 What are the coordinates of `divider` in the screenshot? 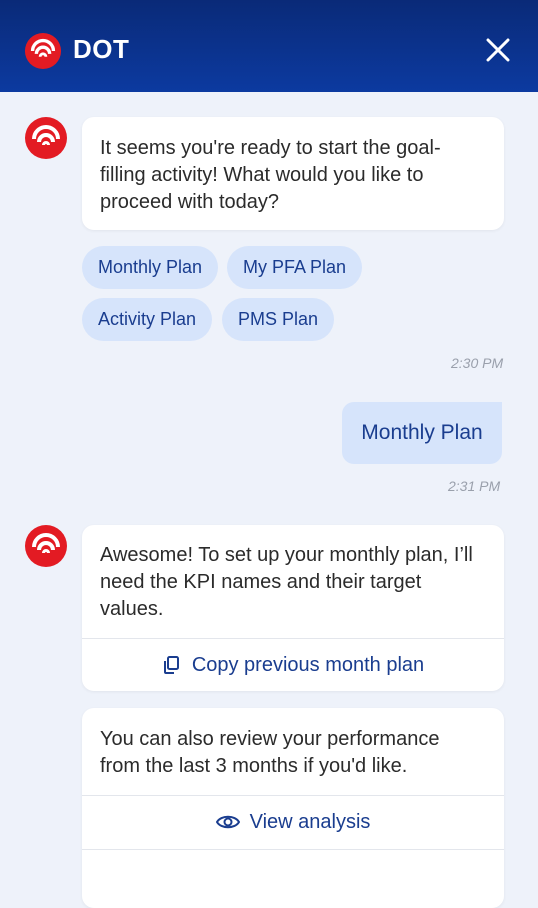 It's located at (293, 849).